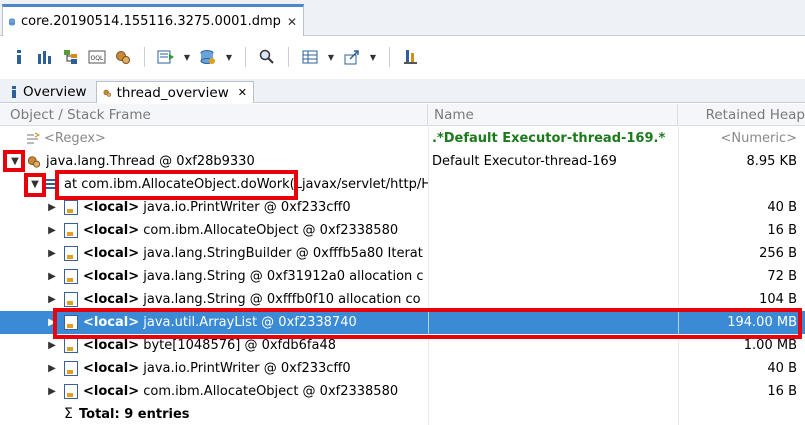  I want to click on retained-heap-value: 256 B, so click(778, 253).